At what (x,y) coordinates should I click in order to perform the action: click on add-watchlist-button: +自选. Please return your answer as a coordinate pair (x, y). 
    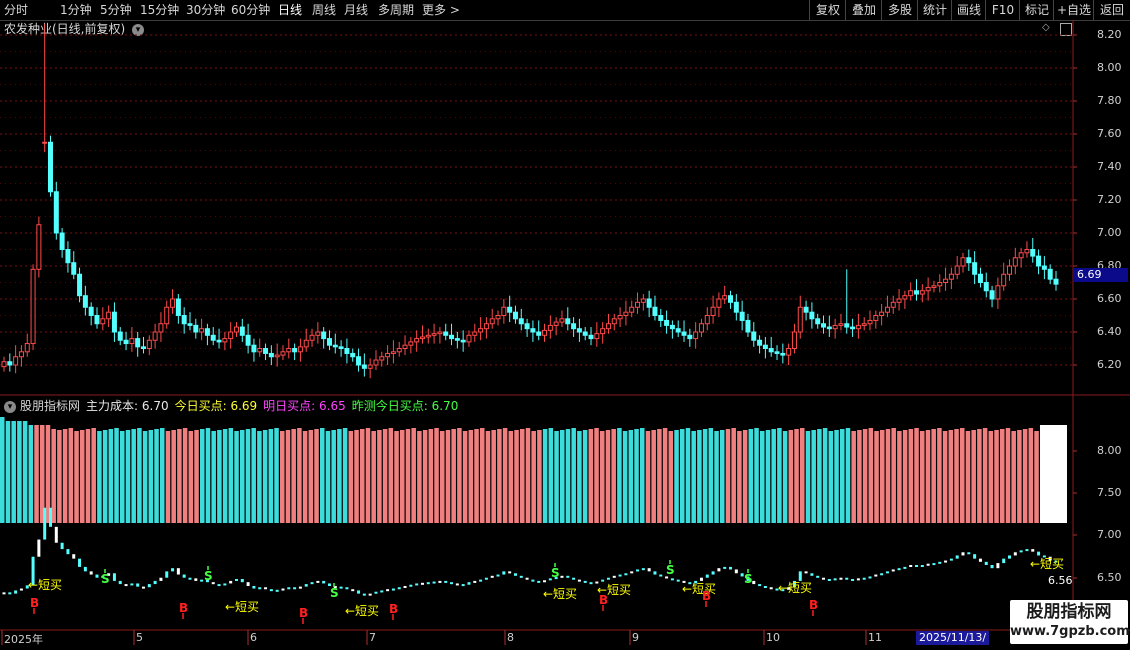
    Looking at the image, I should click on (1073, 10).